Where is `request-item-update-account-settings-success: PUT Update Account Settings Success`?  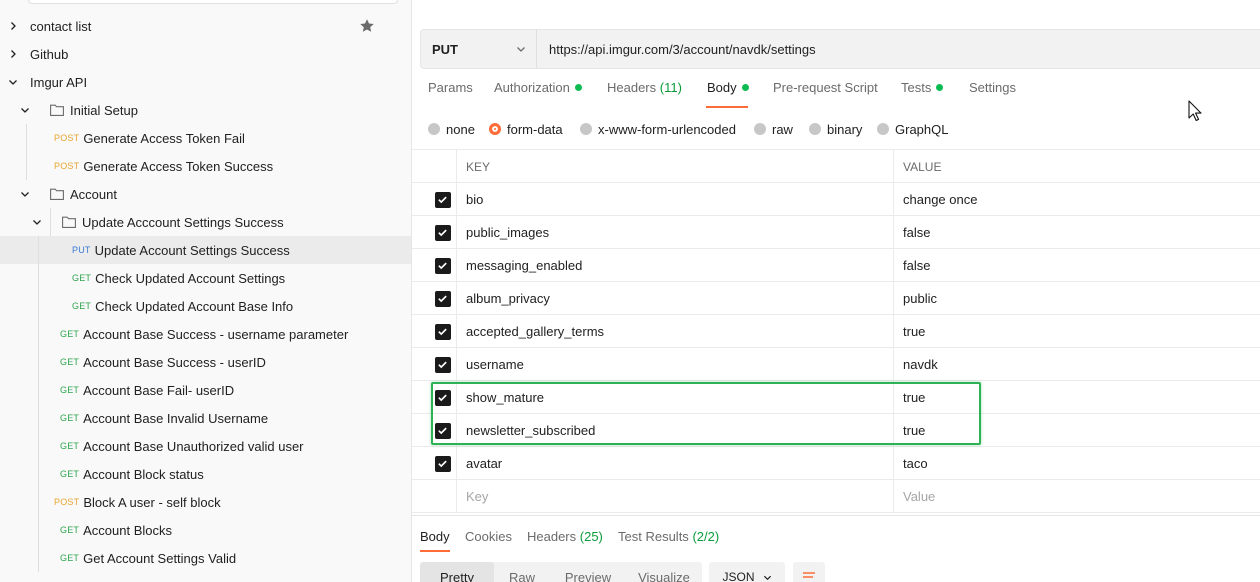 request-item-update-account-settings-success: PUT Update Account Settings Success is located at coordinates (205, 250).